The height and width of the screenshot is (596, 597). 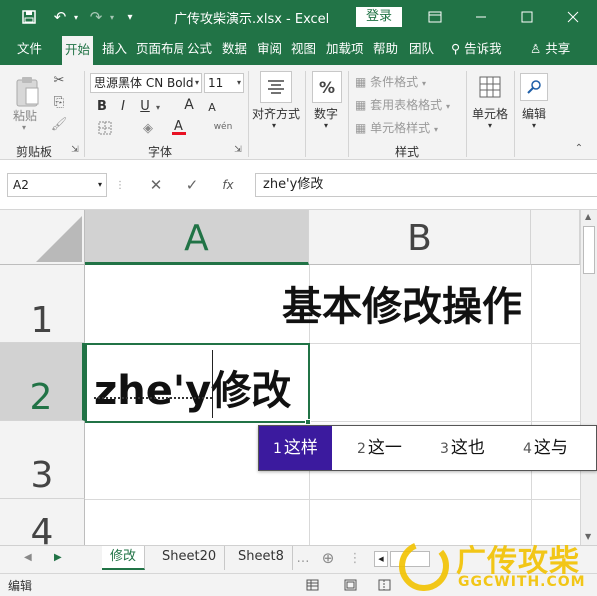 I want to click on clipboard-launcher-icon: ⇲, so click(x=75, y=150).